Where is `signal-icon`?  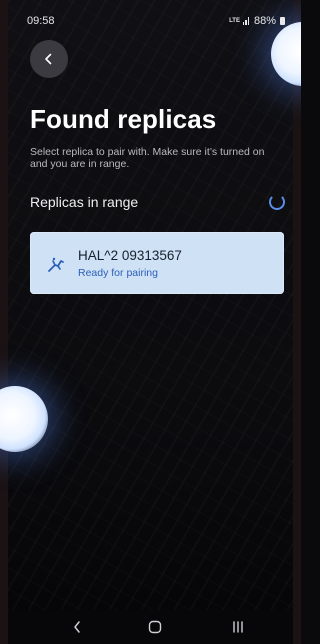
signal-icon is located at coordinates (246, 21).